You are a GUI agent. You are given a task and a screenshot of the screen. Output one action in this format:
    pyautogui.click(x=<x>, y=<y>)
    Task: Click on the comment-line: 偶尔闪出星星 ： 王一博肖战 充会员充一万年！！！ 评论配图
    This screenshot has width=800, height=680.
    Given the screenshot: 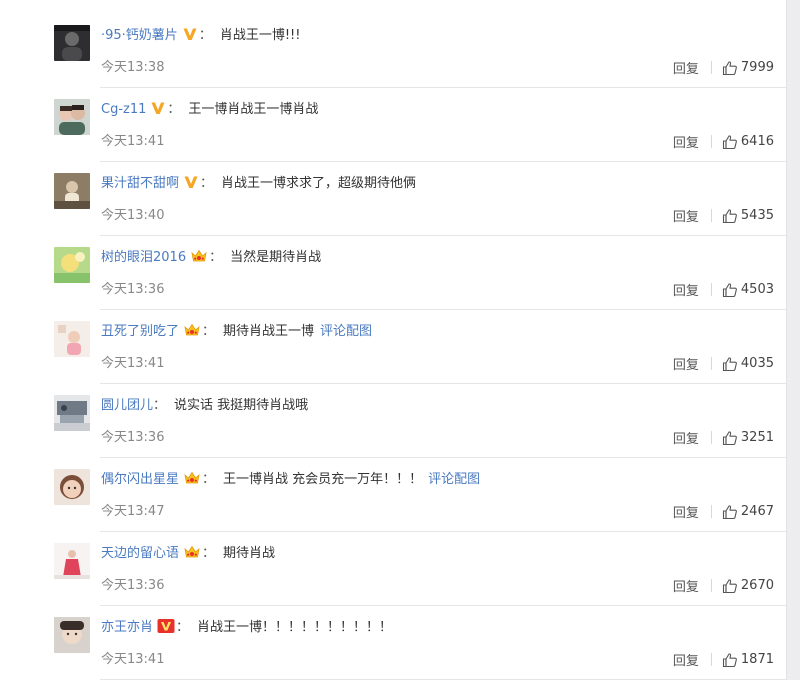 What is the action you would take?
    pyautogui.click(x=290, y=481)
    